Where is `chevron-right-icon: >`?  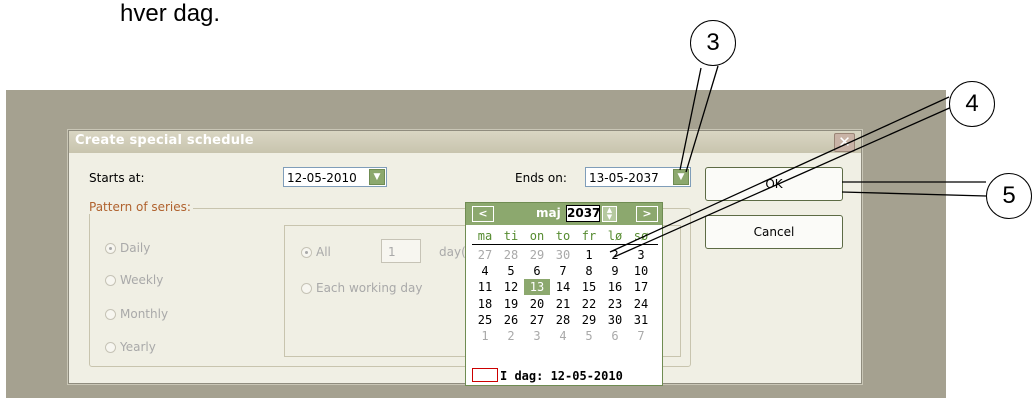
chevron-right-icon: > is located at coordinates (647, 213).